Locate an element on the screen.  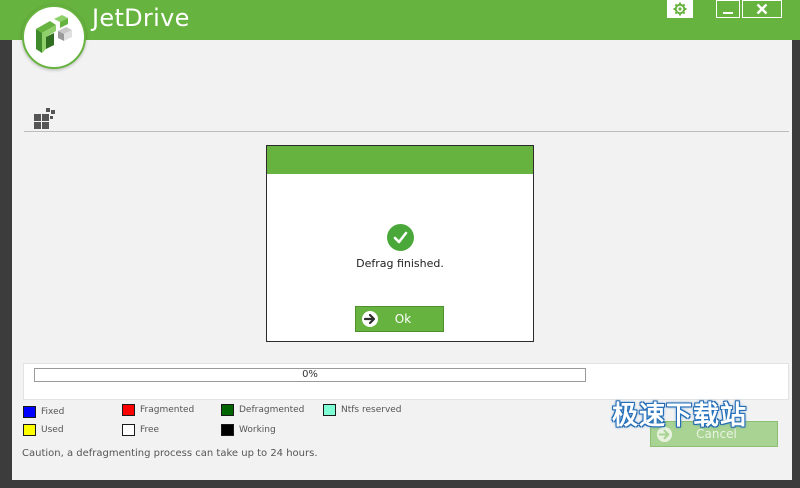
progress-bar: 0% is located at coordinates (310, 375).